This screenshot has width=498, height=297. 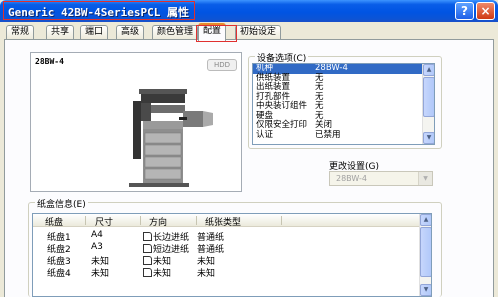 What do you see at coordinates (130, 32) in the screenshot?
I see `tab-advanced: 高级` at bounding box center [130, 32].